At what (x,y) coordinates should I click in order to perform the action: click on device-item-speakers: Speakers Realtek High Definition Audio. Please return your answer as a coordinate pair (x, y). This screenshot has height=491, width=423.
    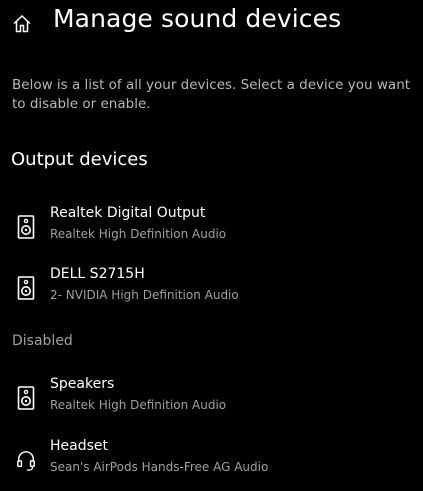
    Looking at the image, I should click on (211, 400).